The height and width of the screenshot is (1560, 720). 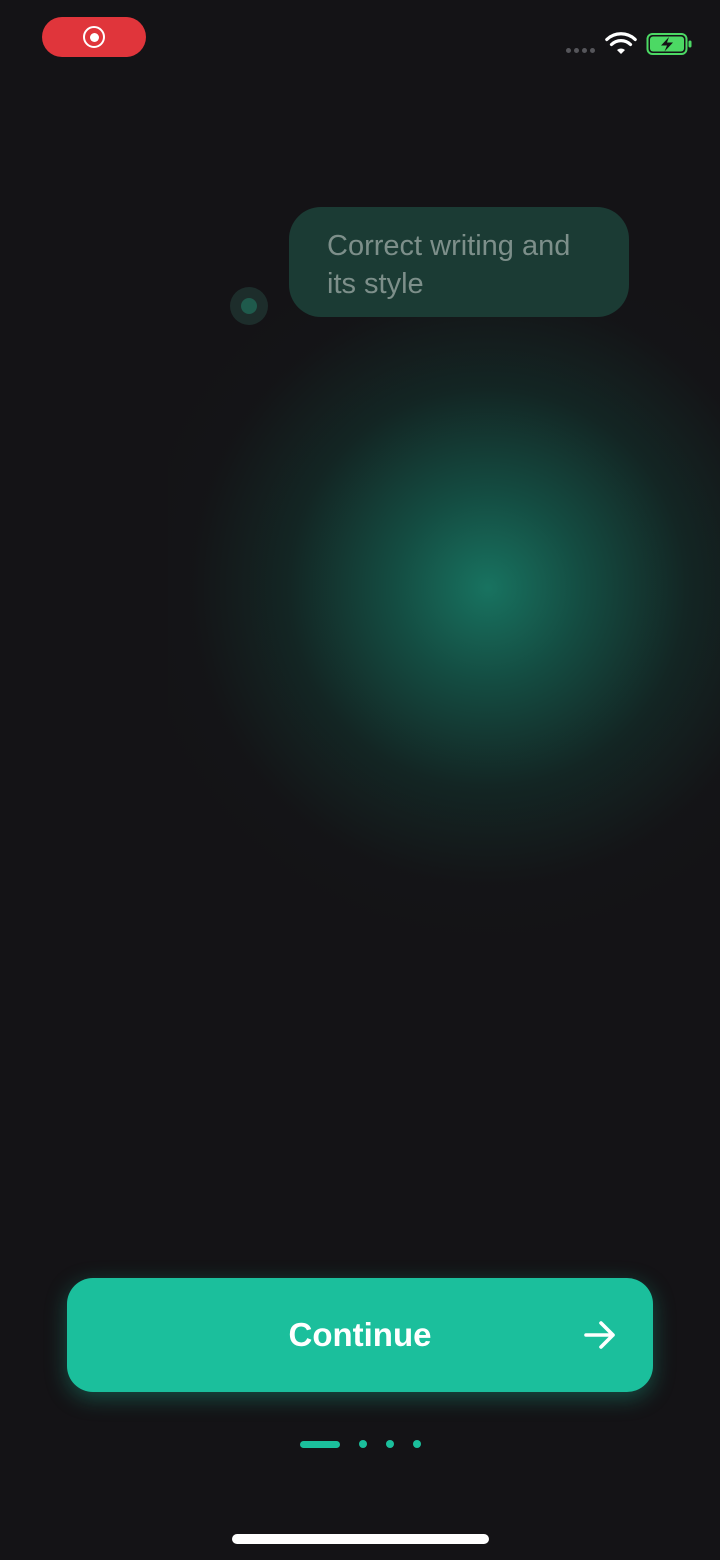 I want to click on record-icon, so click(x=94, y=37).